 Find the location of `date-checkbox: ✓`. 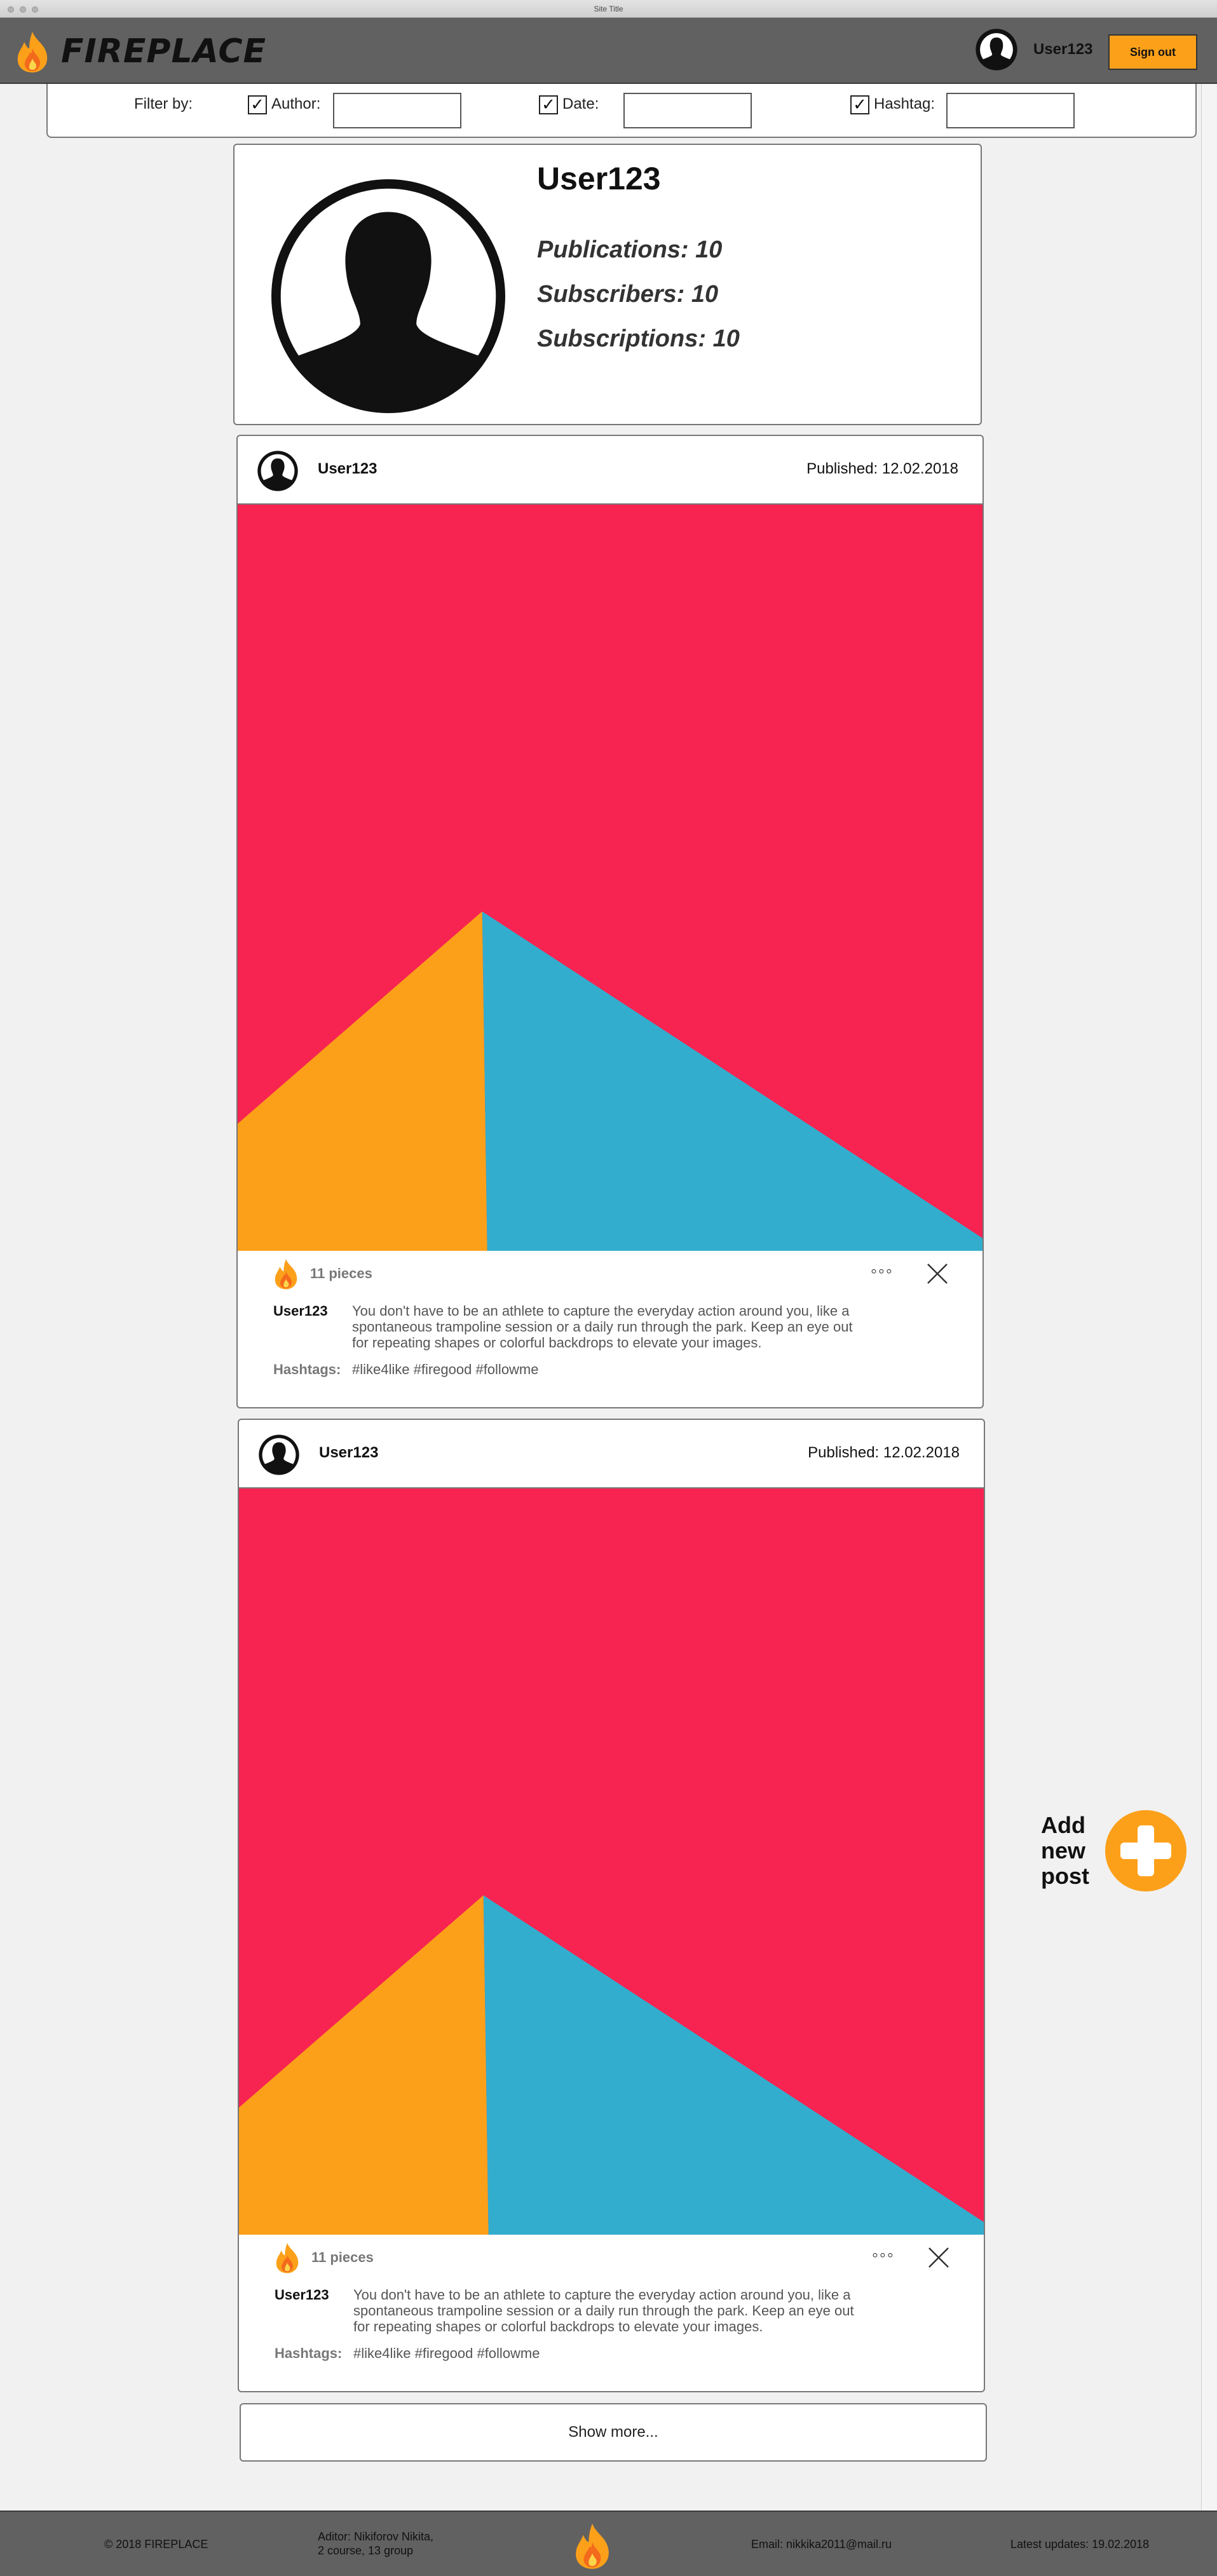

date-checkbox: ✓ is located at coordinates (548, 104).